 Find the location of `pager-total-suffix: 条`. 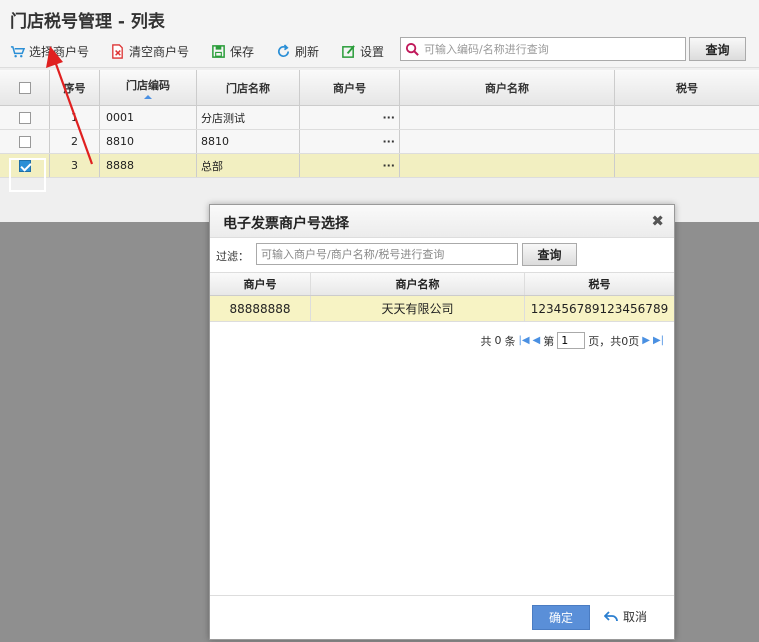

pager-total-suffix: 条 is located at coordinates (510, 341).